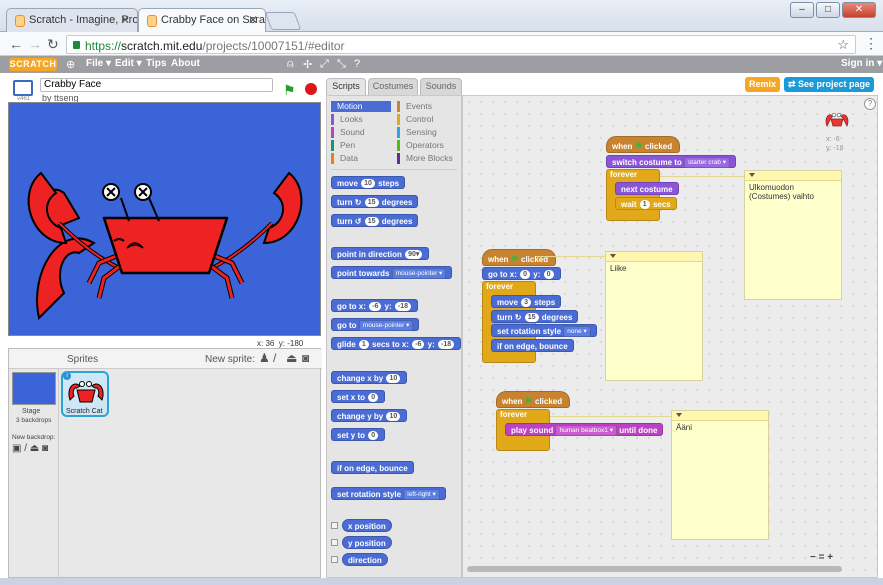  I want to click on maximize-button: □, so click(828, 10).